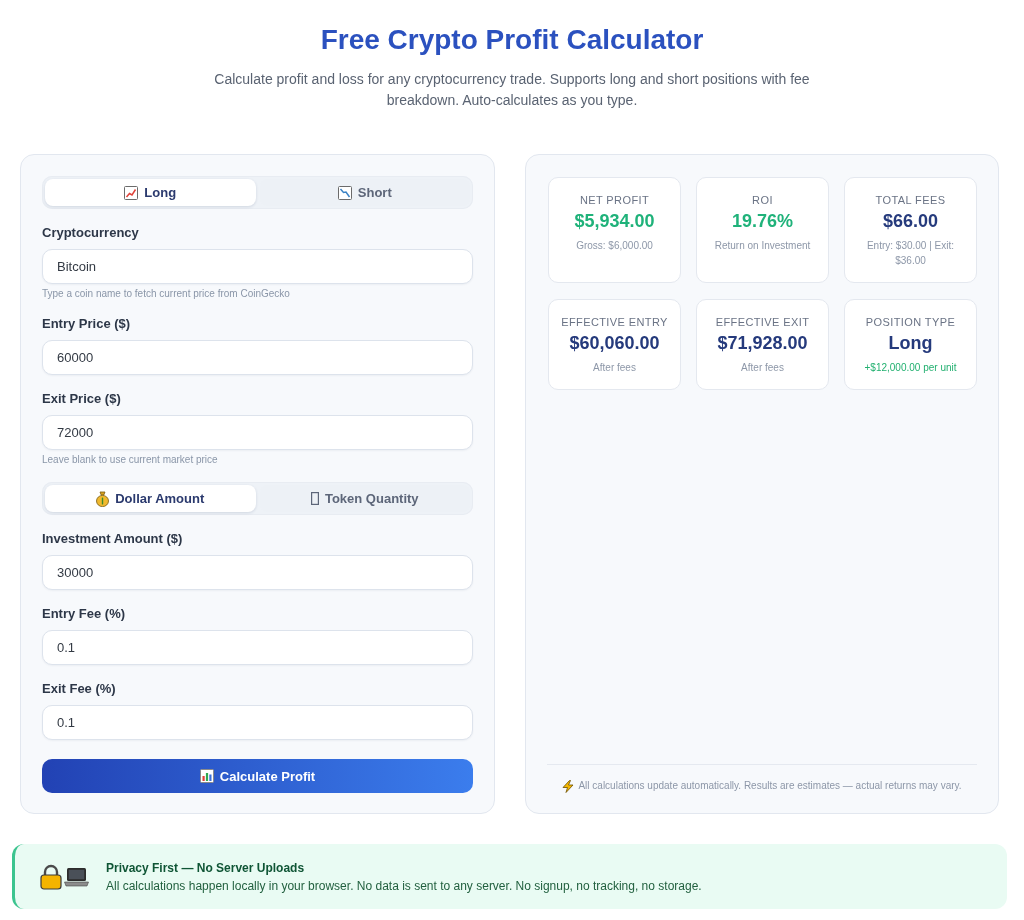 Image resolution: width=1024 pixels, height=920 pixels. What do you see at coordinates (103, 498) in the screenshot?
I see `money-bag-icon` at bounding box center [103, 498].